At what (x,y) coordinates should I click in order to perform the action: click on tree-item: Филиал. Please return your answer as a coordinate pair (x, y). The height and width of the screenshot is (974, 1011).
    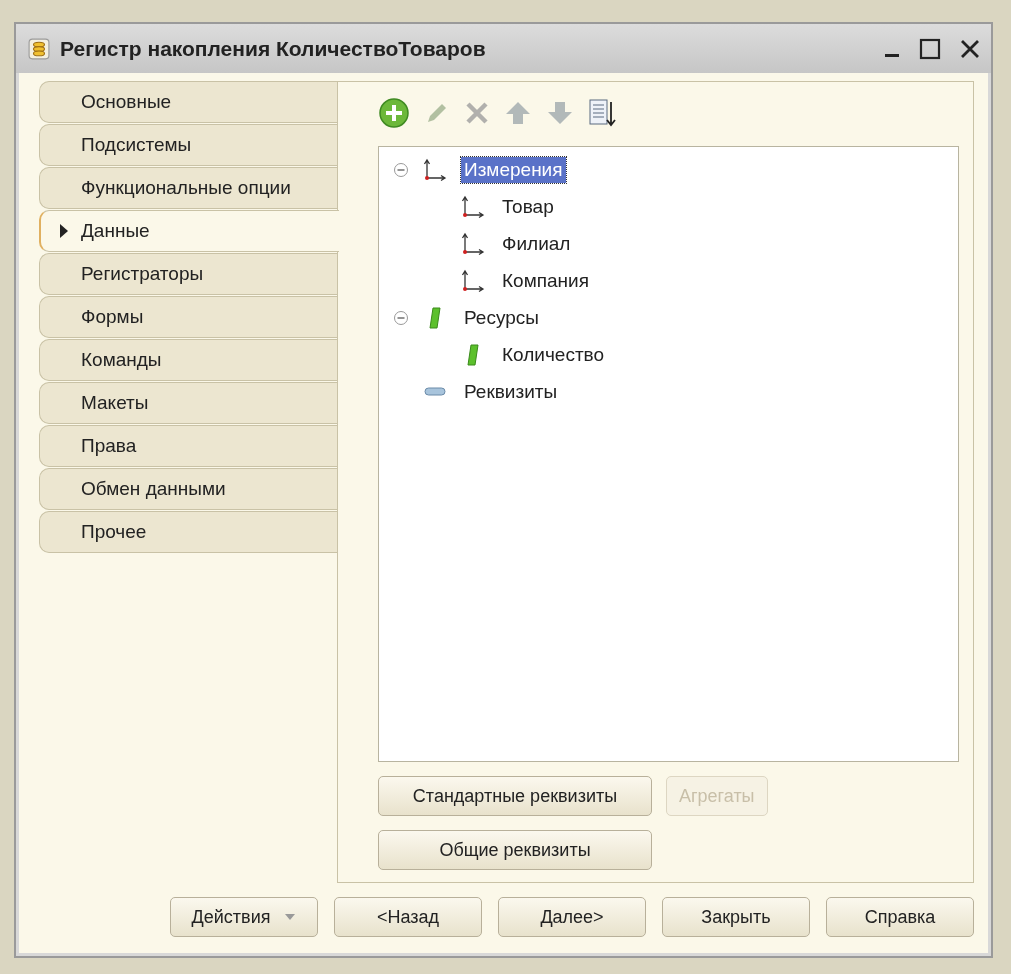
    Looking at the image, I should click on (536, 243).